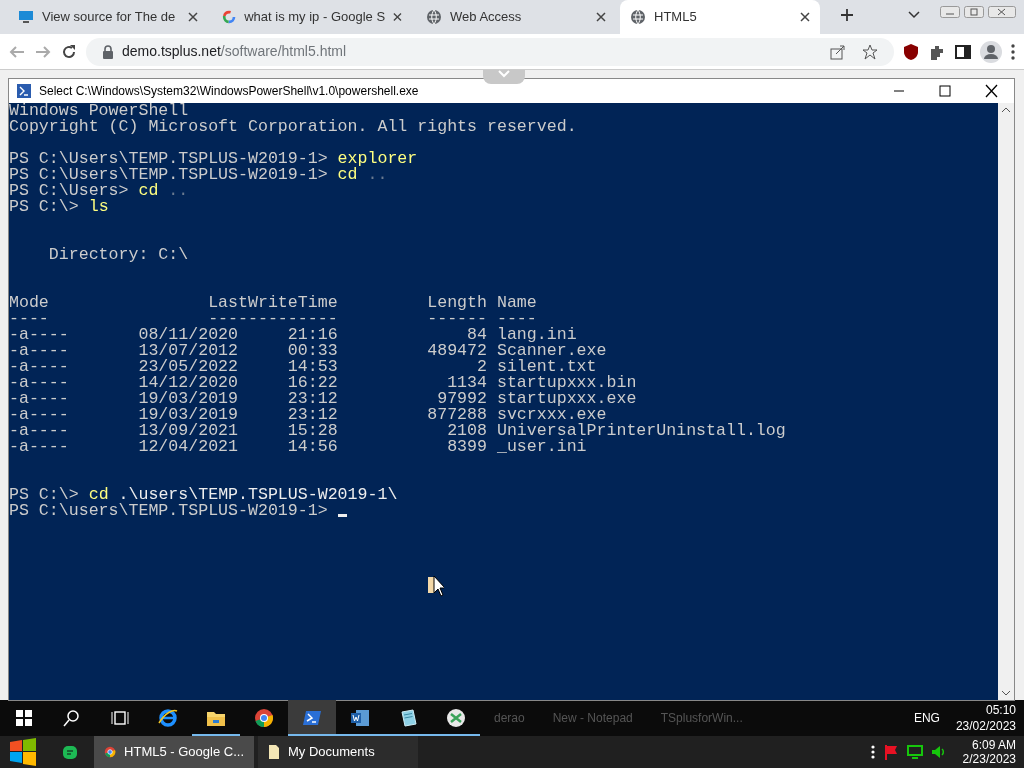 The width and height of the screenshot is (1024, 768). What do you see at coordinates (516, 17) in the screenshot?
I see `browser-tab: Web Access` at bounding box center [516, 17].